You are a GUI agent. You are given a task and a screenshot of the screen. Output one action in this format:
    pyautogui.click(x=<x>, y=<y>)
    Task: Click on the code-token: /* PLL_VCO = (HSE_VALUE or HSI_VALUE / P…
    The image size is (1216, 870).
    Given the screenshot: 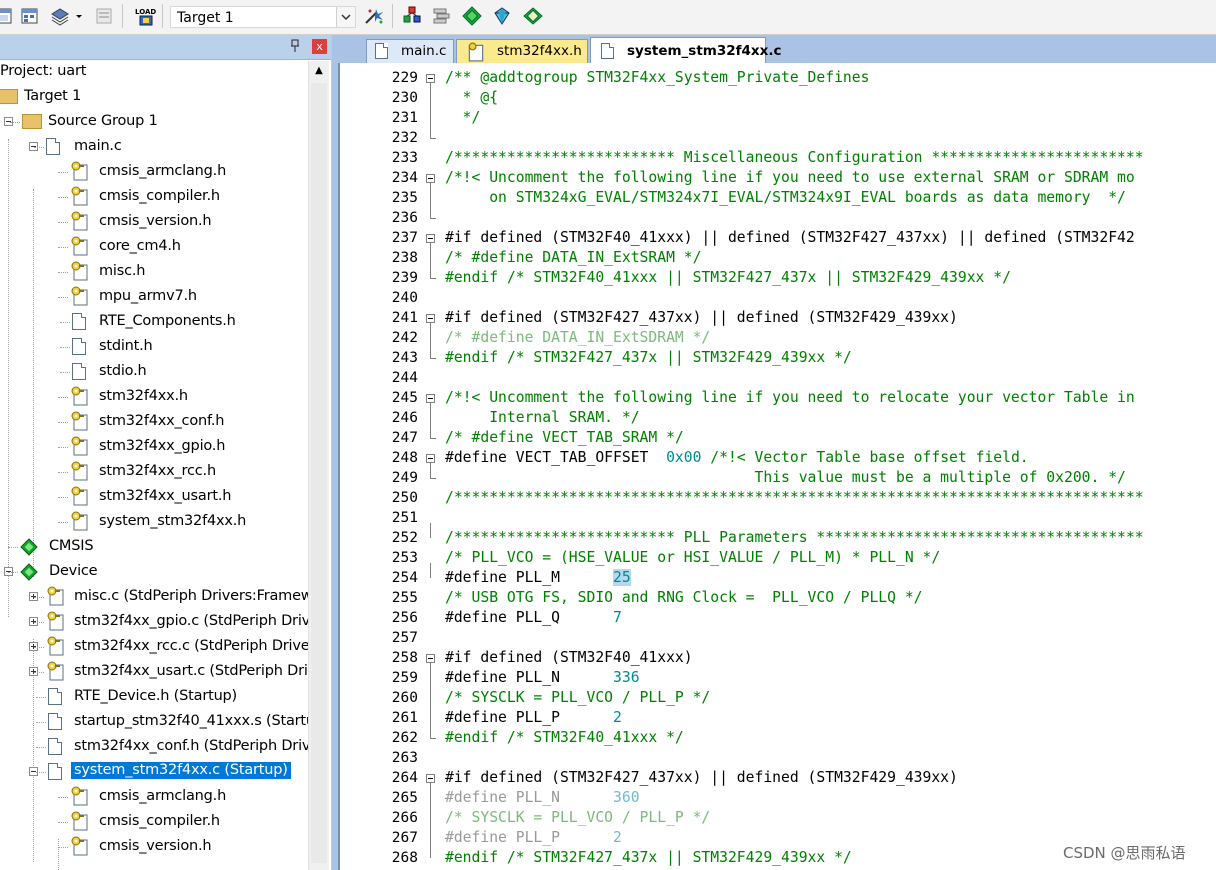 What is the action you would take?
    pyautogui.click(x=693, y=557)
    